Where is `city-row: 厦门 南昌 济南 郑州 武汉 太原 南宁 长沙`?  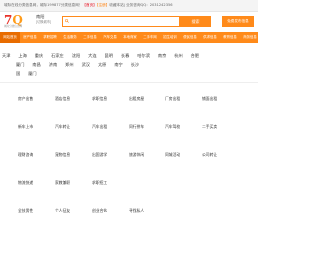 city-row: 厦门 南昌 济南 郑州 武汉 太原 南宁 长沙 is located at coordinates (129, 64).